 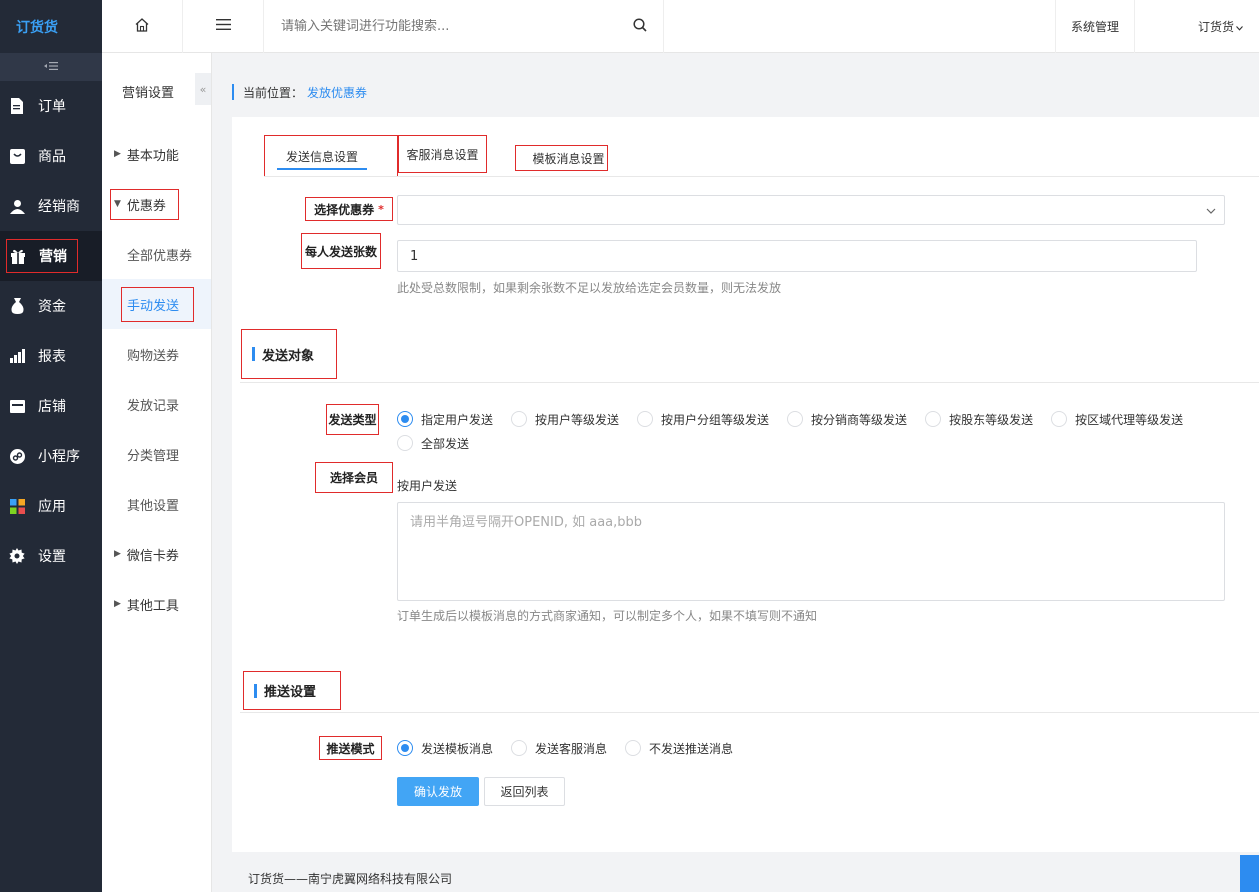 What do you see at coordinates (17, 556) in the screenshot?
I see `gear-icon` at bounding box center [17, 556].